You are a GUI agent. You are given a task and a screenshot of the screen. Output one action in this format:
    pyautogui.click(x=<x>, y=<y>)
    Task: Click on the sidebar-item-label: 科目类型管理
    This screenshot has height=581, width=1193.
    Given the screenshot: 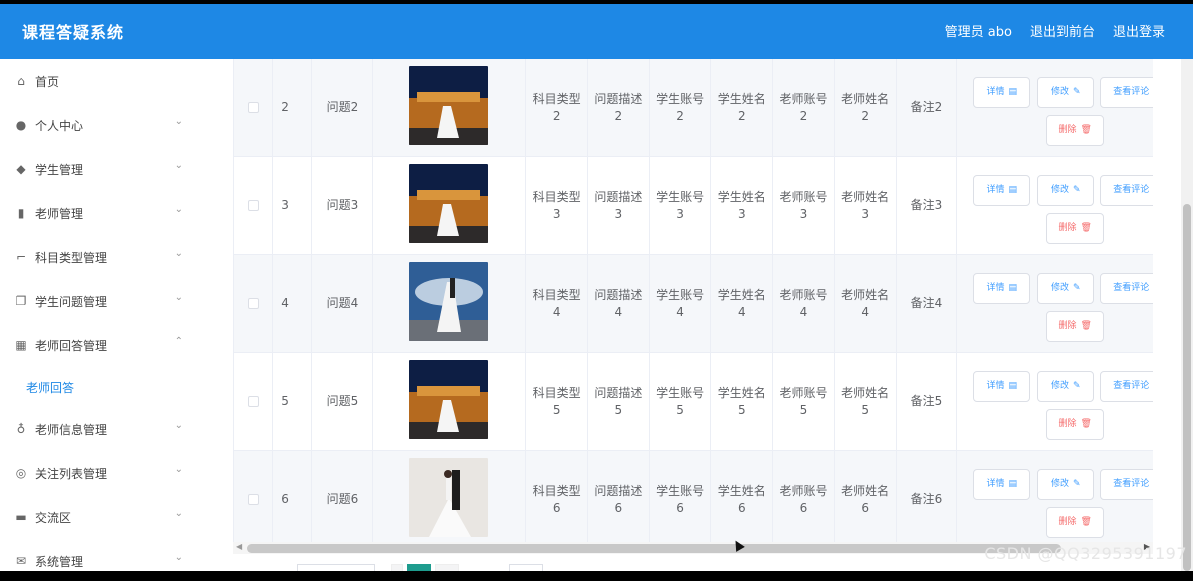 What is the action you would take?
    pyautogui.click(x=71, y=257)
    